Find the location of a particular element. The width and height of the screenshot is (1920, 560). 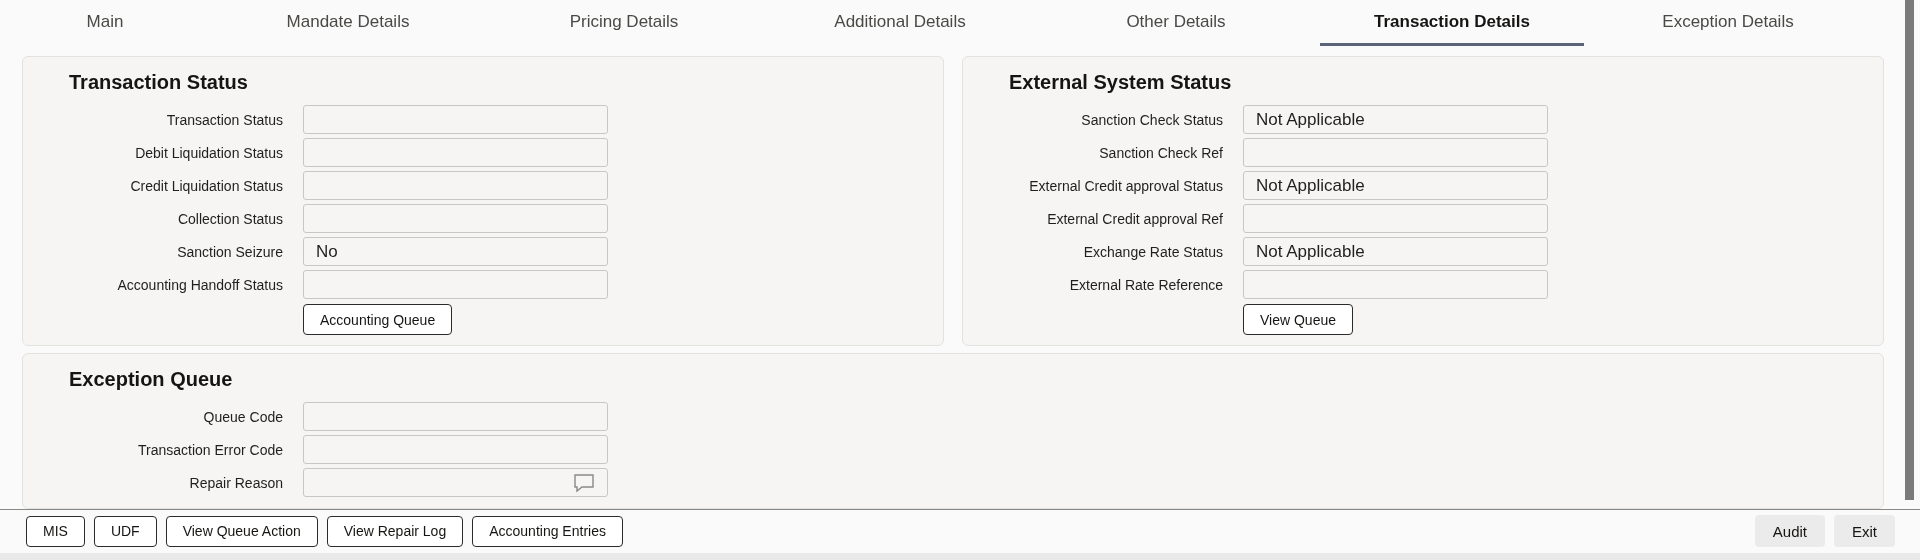

footer-button: Audit is located at coordinates (1789, 531).